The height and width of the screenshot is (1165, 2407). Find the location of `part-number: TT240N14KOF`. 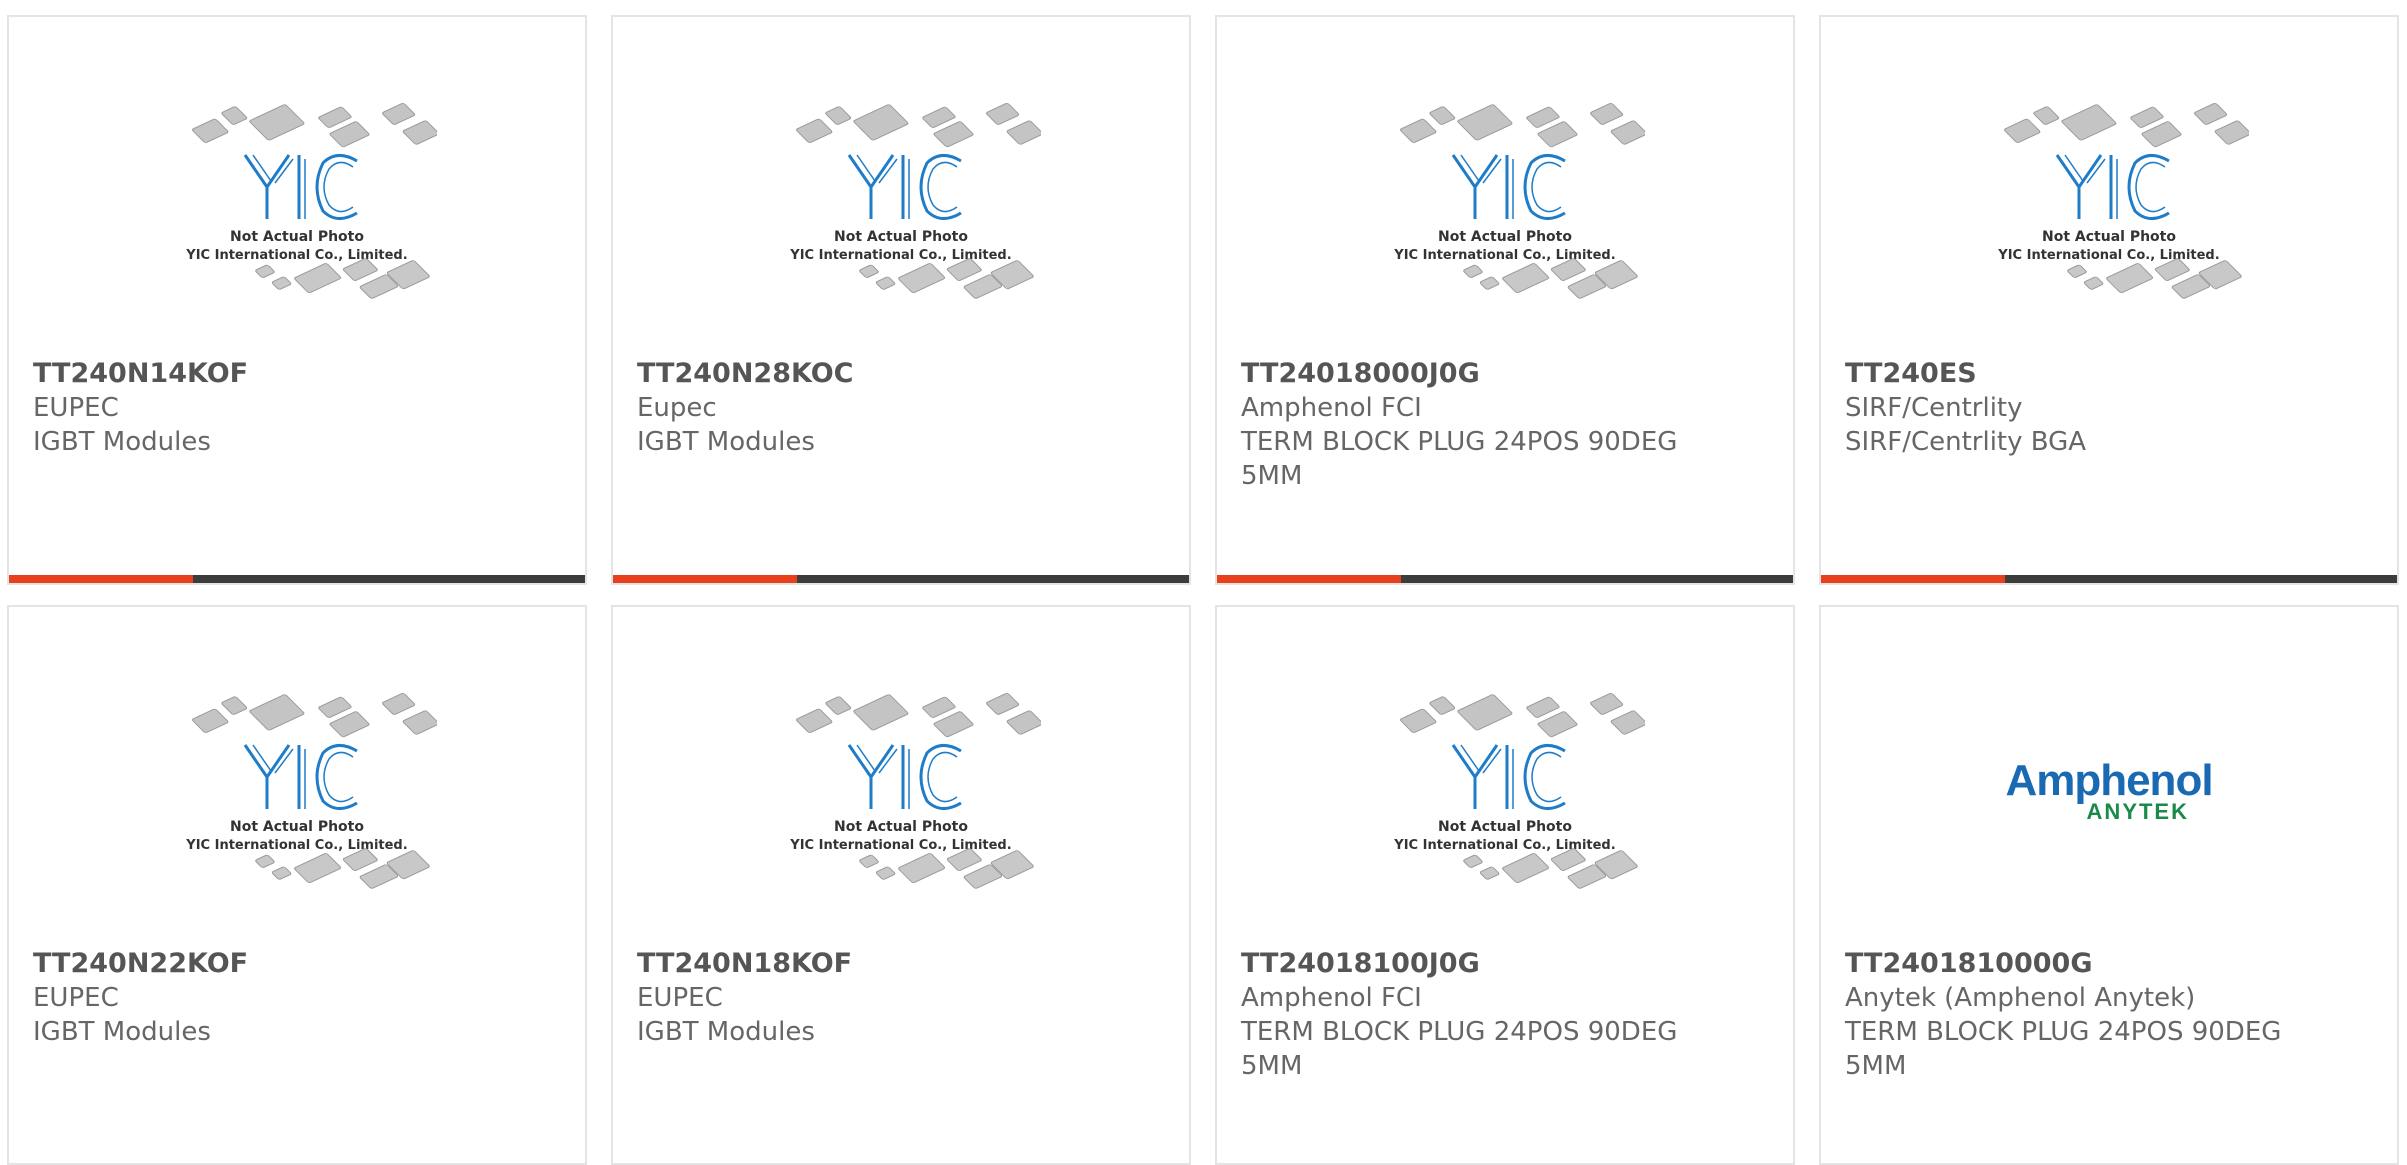

part-number: TT240N14KOF is located at coordinates (297, 374).